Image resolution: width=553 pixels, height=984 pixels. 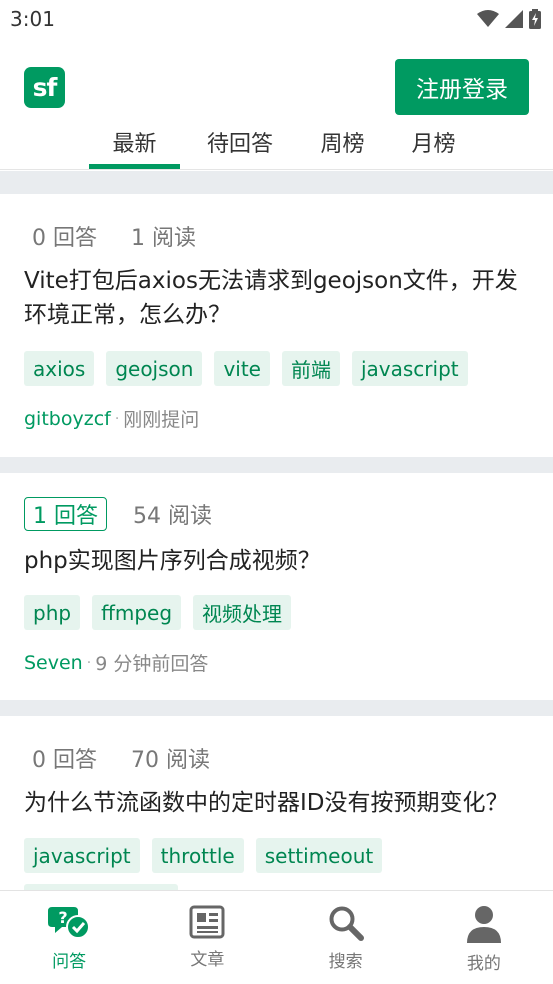 I want to click on nav-item-qa: ? 问答, so click(x=69, y=937).